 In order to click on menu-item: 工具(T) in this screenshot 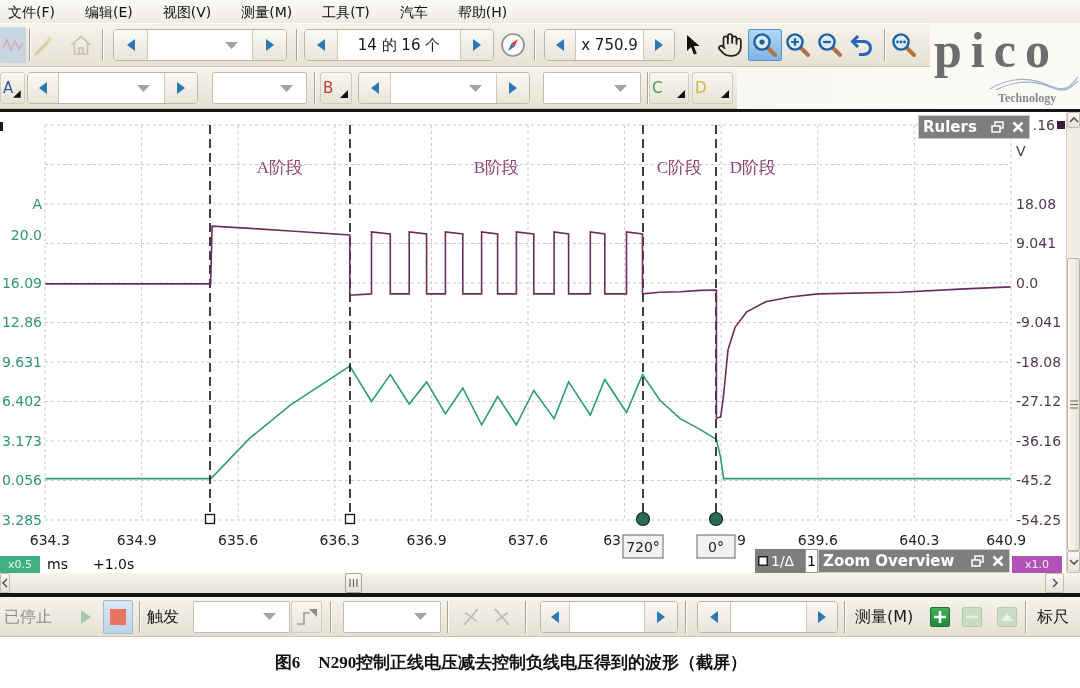, I will do `click(346, 11)`.